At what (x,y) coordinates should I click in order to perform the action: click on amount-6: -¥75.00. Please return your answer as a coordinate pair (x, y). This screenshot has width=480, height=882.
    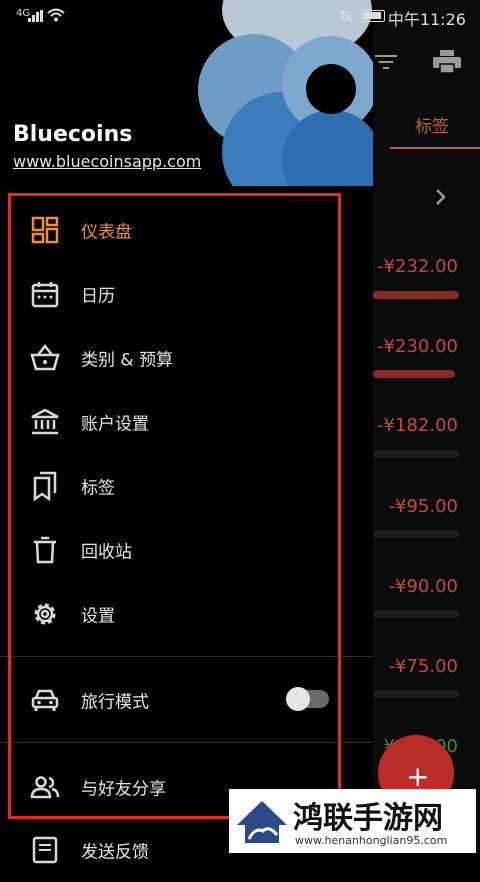
    Looking at the image, I should click on (423, 666).